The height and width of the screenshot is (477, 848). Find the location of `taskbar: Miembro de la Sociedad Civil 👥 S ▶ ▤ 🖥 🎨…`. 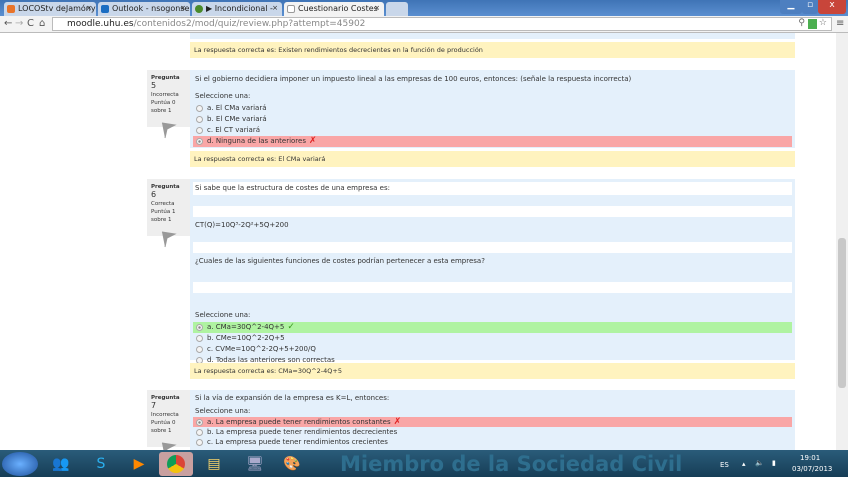

taskbar: Miembro de la Sociedad Civil 👥 S ▶ ▤ 🖥 🎨… is located at coordinates (424, 463).